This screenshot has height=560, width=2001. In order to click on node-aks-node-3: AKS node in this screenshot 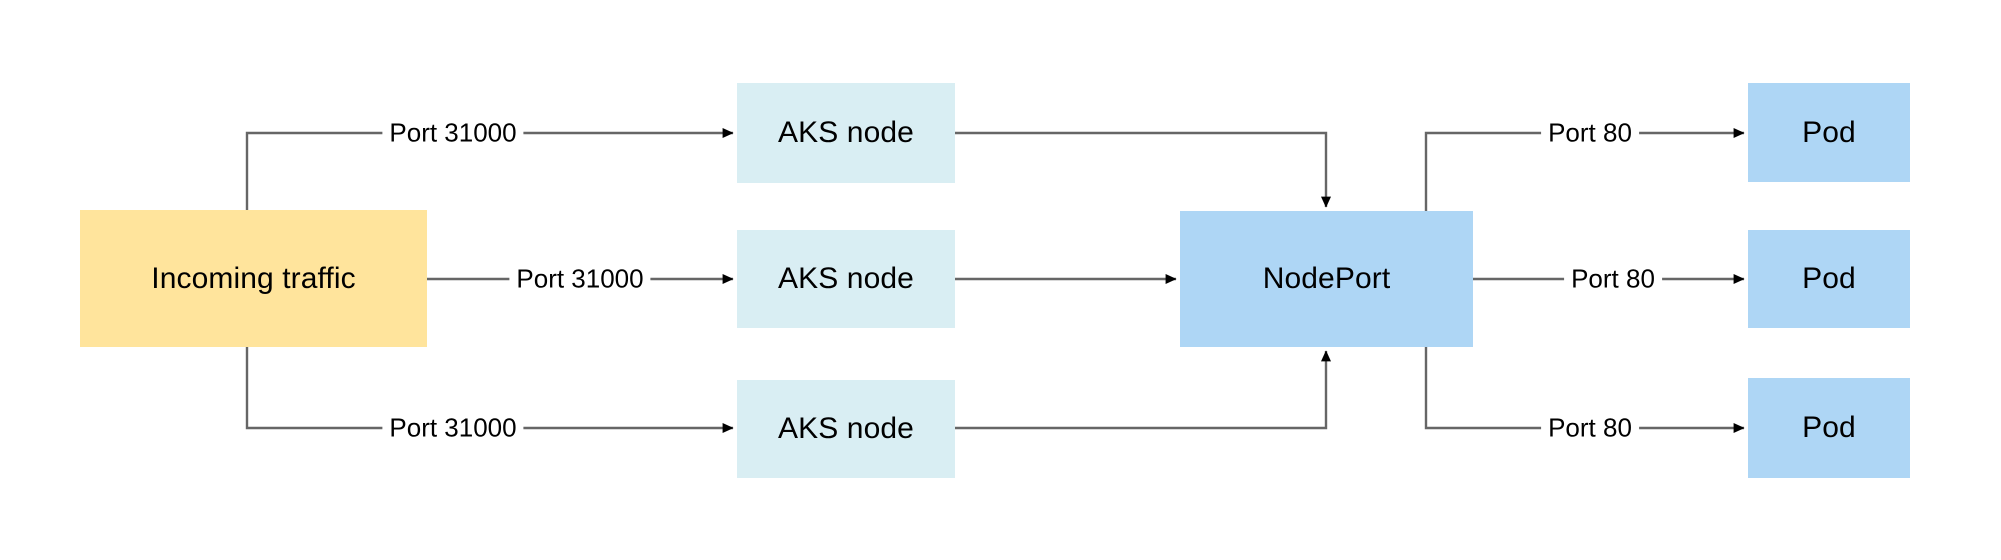, I will do `click(846, 429)`.